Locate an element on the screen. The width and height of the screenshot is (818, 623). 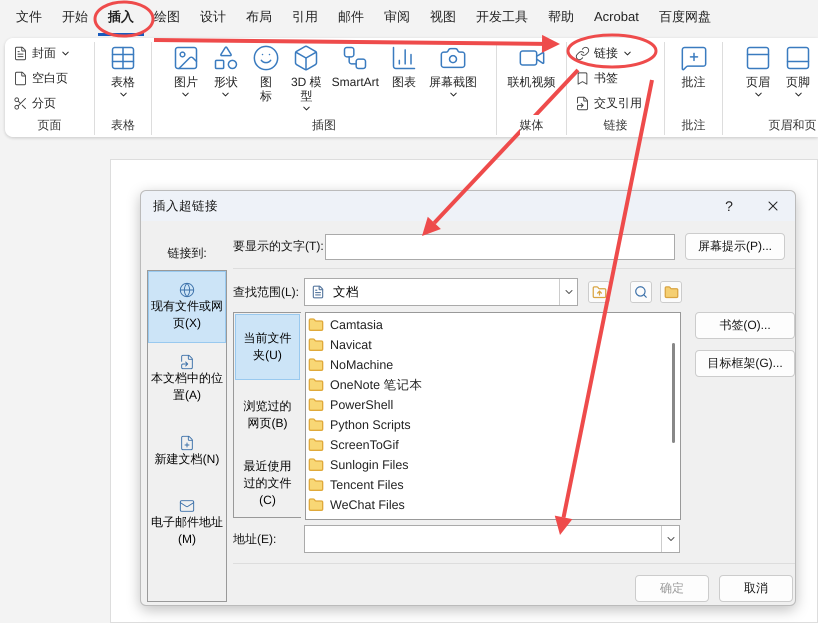
ribbon-button: 链接 is located at coordinates (604, 54).